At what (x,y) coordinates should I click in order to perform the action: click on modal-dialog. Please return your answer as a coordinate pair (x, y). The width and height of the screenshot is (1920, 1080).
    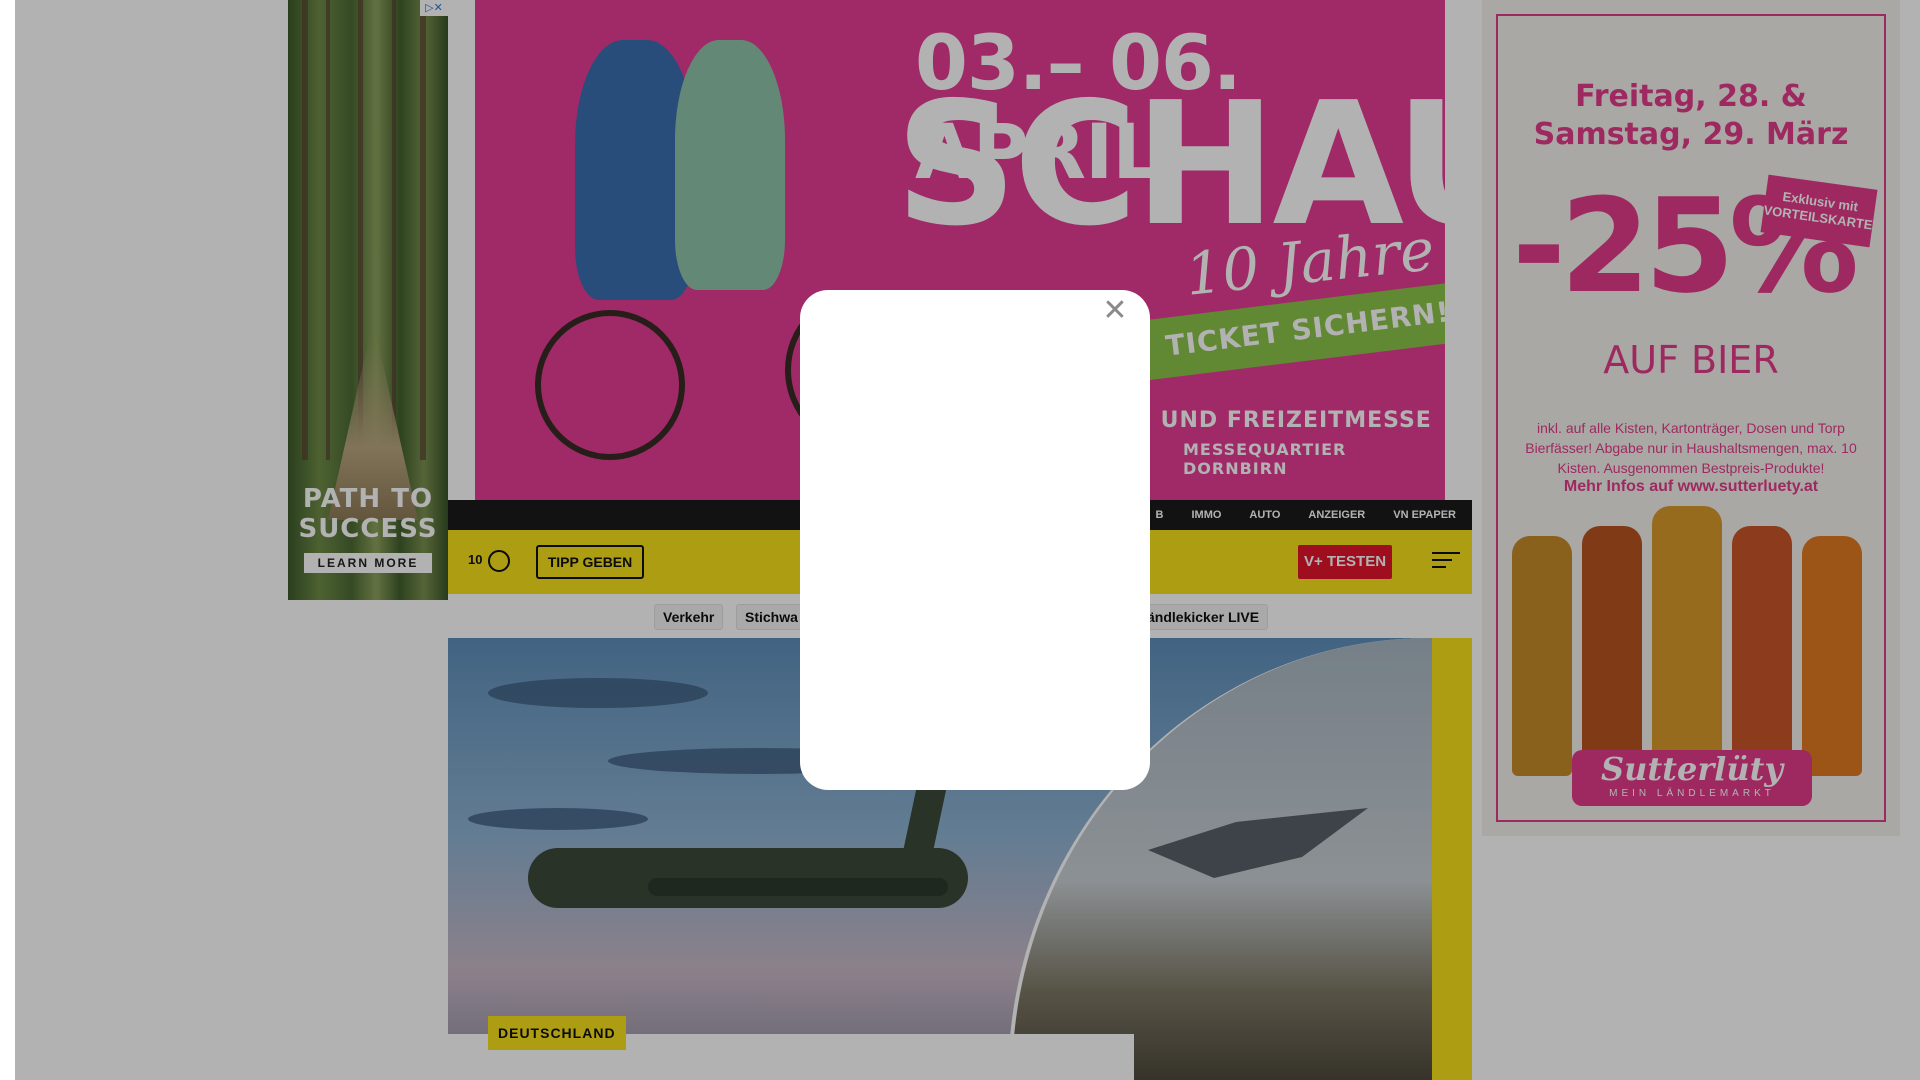
    Looking at the image, I should click on (975, 540).